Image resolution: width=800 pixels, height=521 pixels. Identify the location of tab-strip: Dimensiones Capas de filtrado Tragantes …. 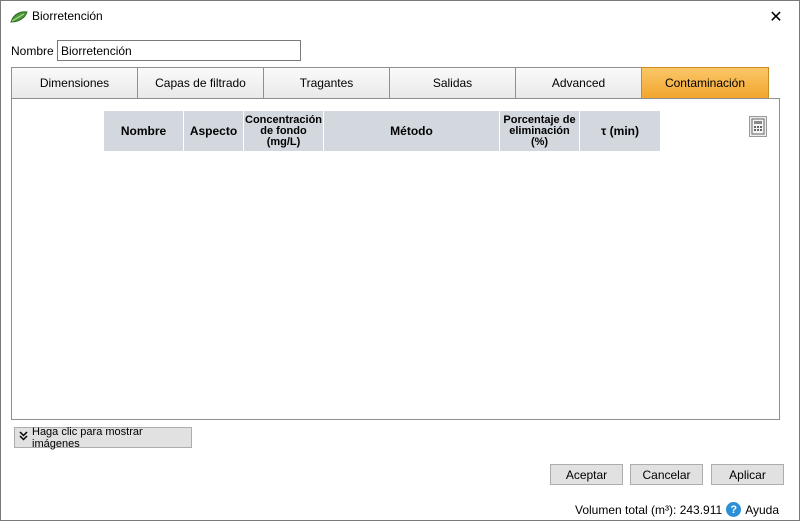
(390, 83).